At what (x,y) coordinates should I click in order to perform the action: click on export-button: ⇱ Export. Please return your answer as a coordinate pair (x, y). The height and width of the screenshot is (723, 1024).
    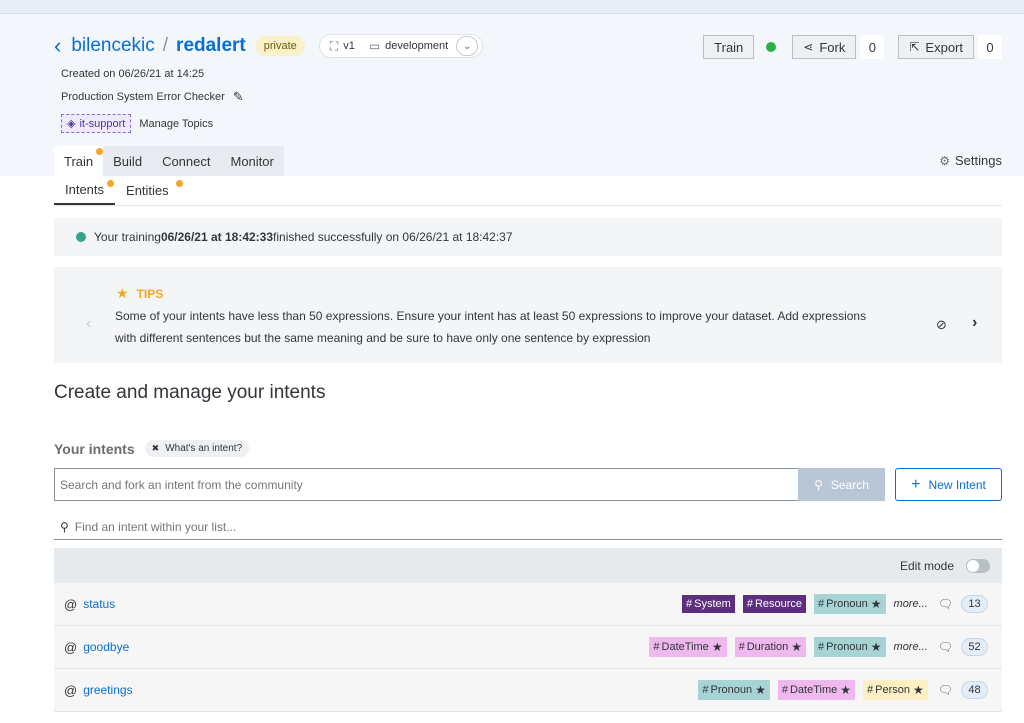
    Looking at the image, I should click on (936, 47).